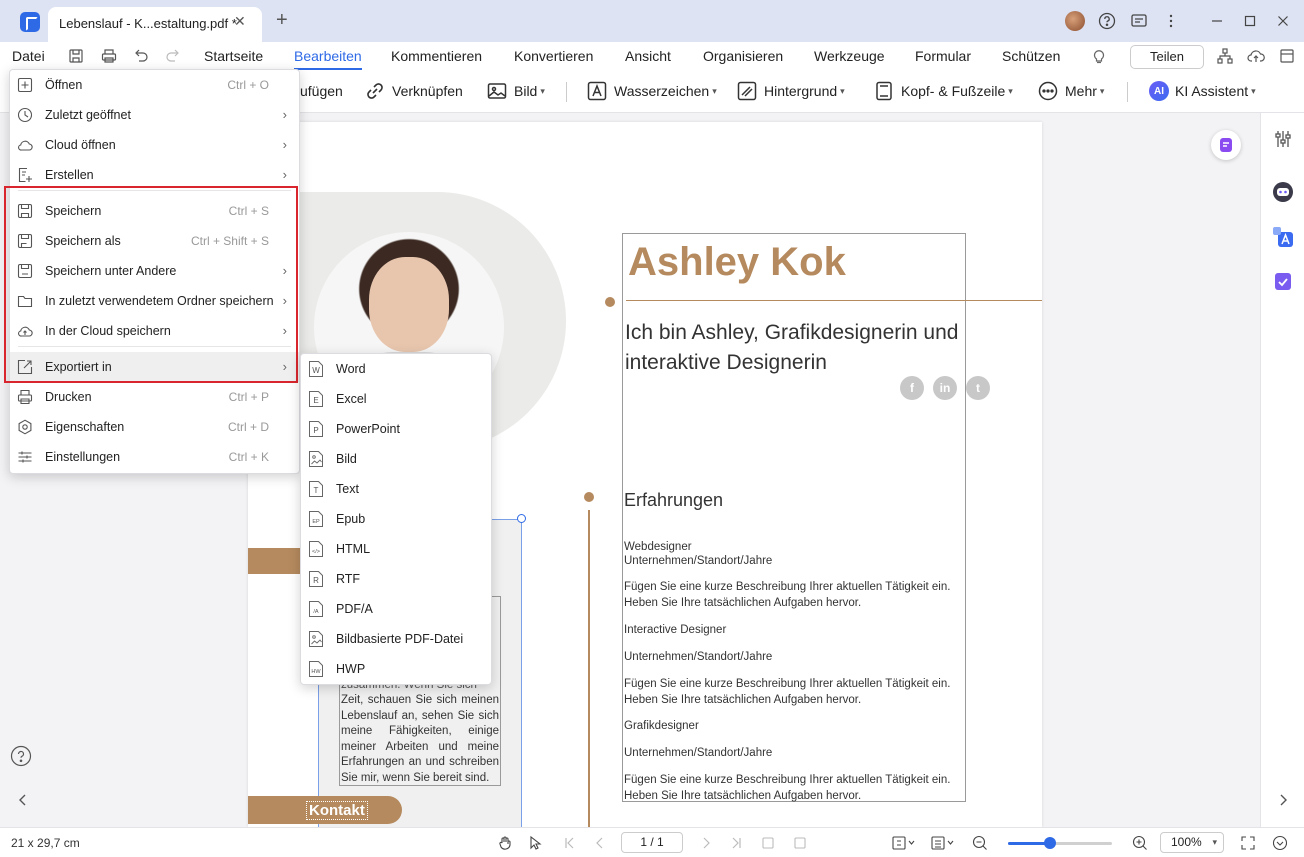  I want to click on maximize-icon, so click(1250, 21).